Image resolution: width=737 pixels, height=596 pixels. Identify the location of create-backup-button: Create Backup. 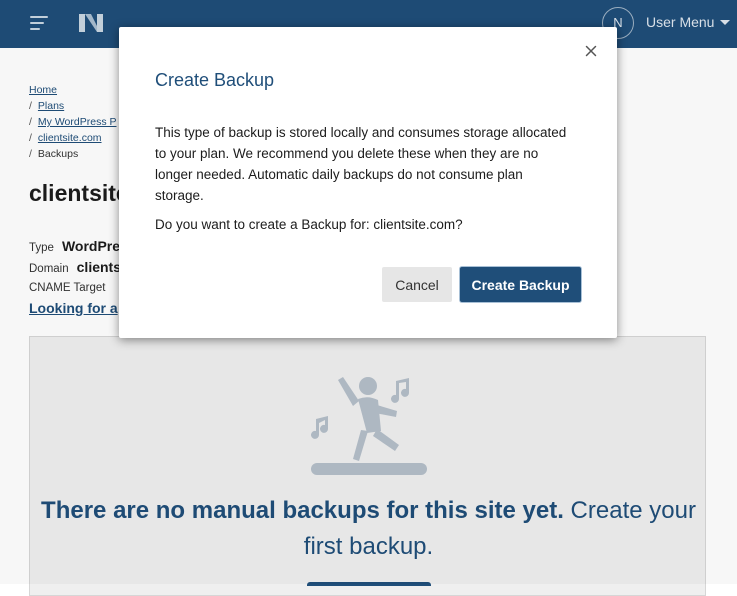
(520, 284).